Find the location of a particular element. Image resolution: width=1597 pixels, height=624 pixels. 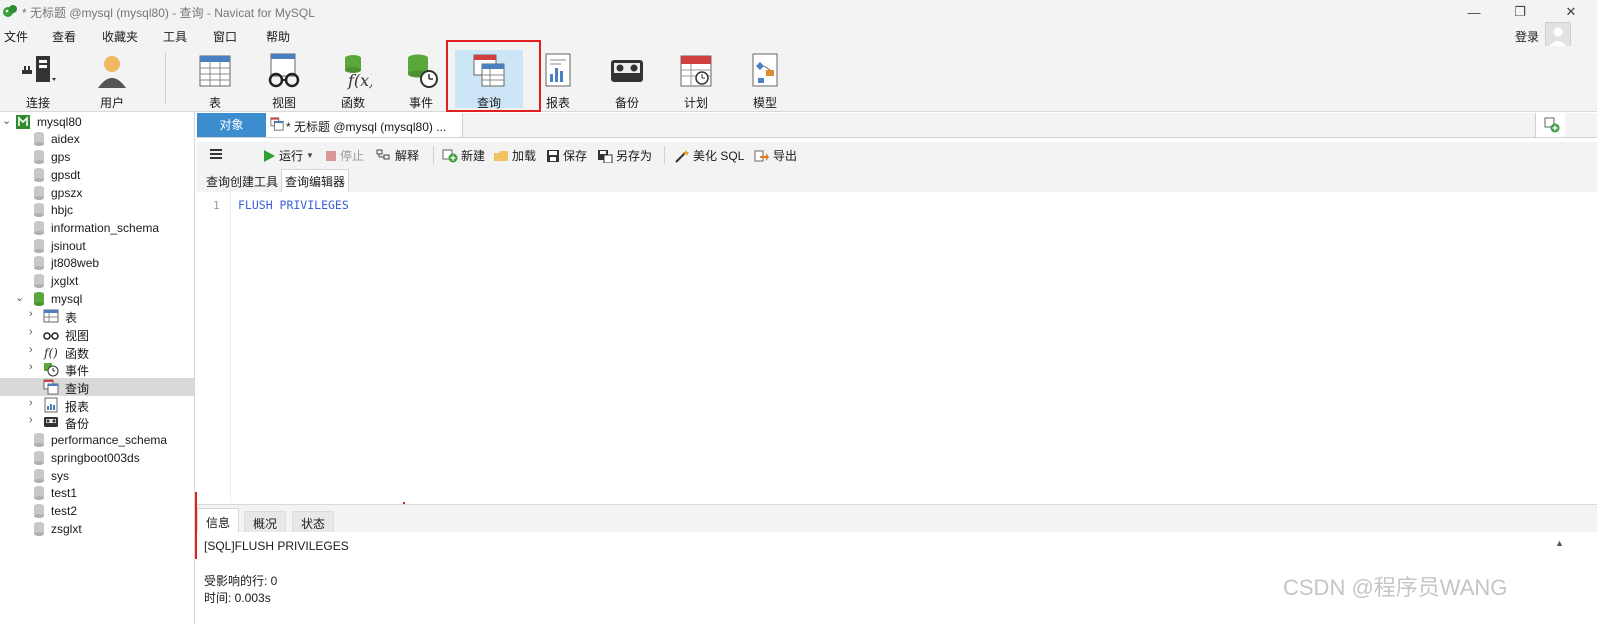

tree-db-jt808web: jt808web is located at coordinates (97, 263).